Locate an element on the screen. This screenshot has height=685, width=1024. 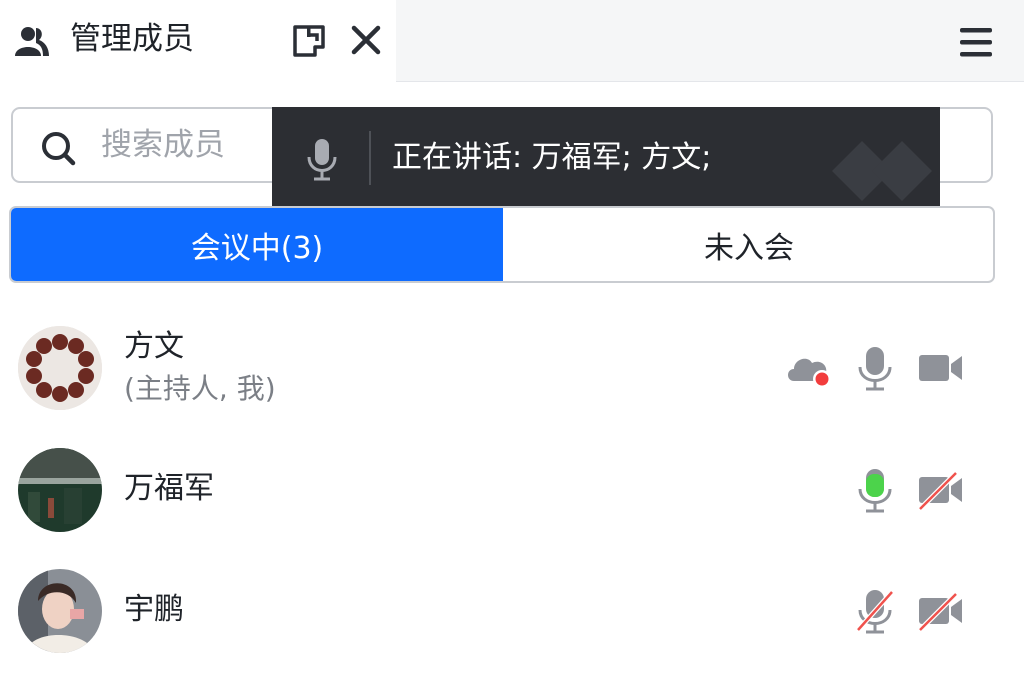
microphone-muted-icon is located at coordinates (875, 611).